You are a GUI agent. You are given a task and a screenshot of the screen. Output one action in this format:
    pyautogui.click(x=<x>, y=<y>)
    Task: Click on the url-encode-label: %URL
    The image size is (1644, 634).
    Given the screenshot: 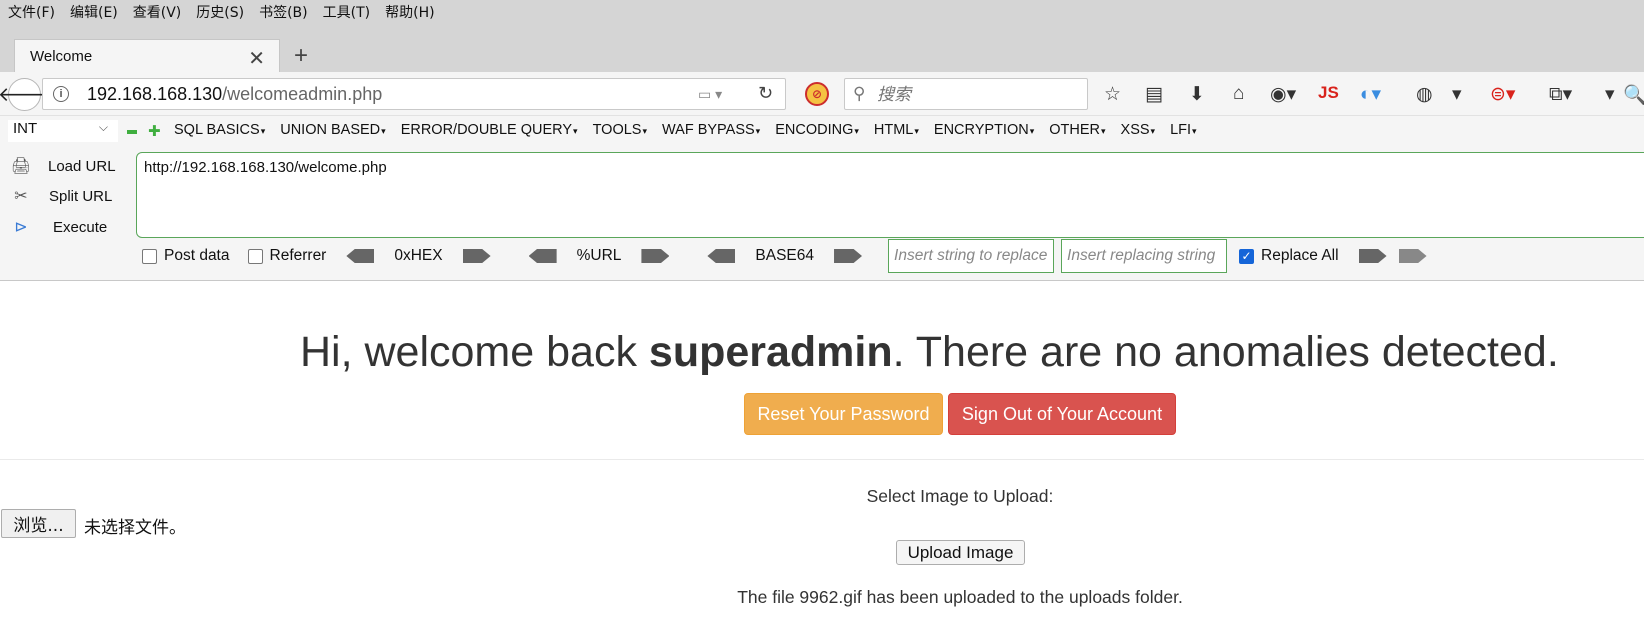 What is the action you would take?
    pyautogui.click(x=599, y=255)
    